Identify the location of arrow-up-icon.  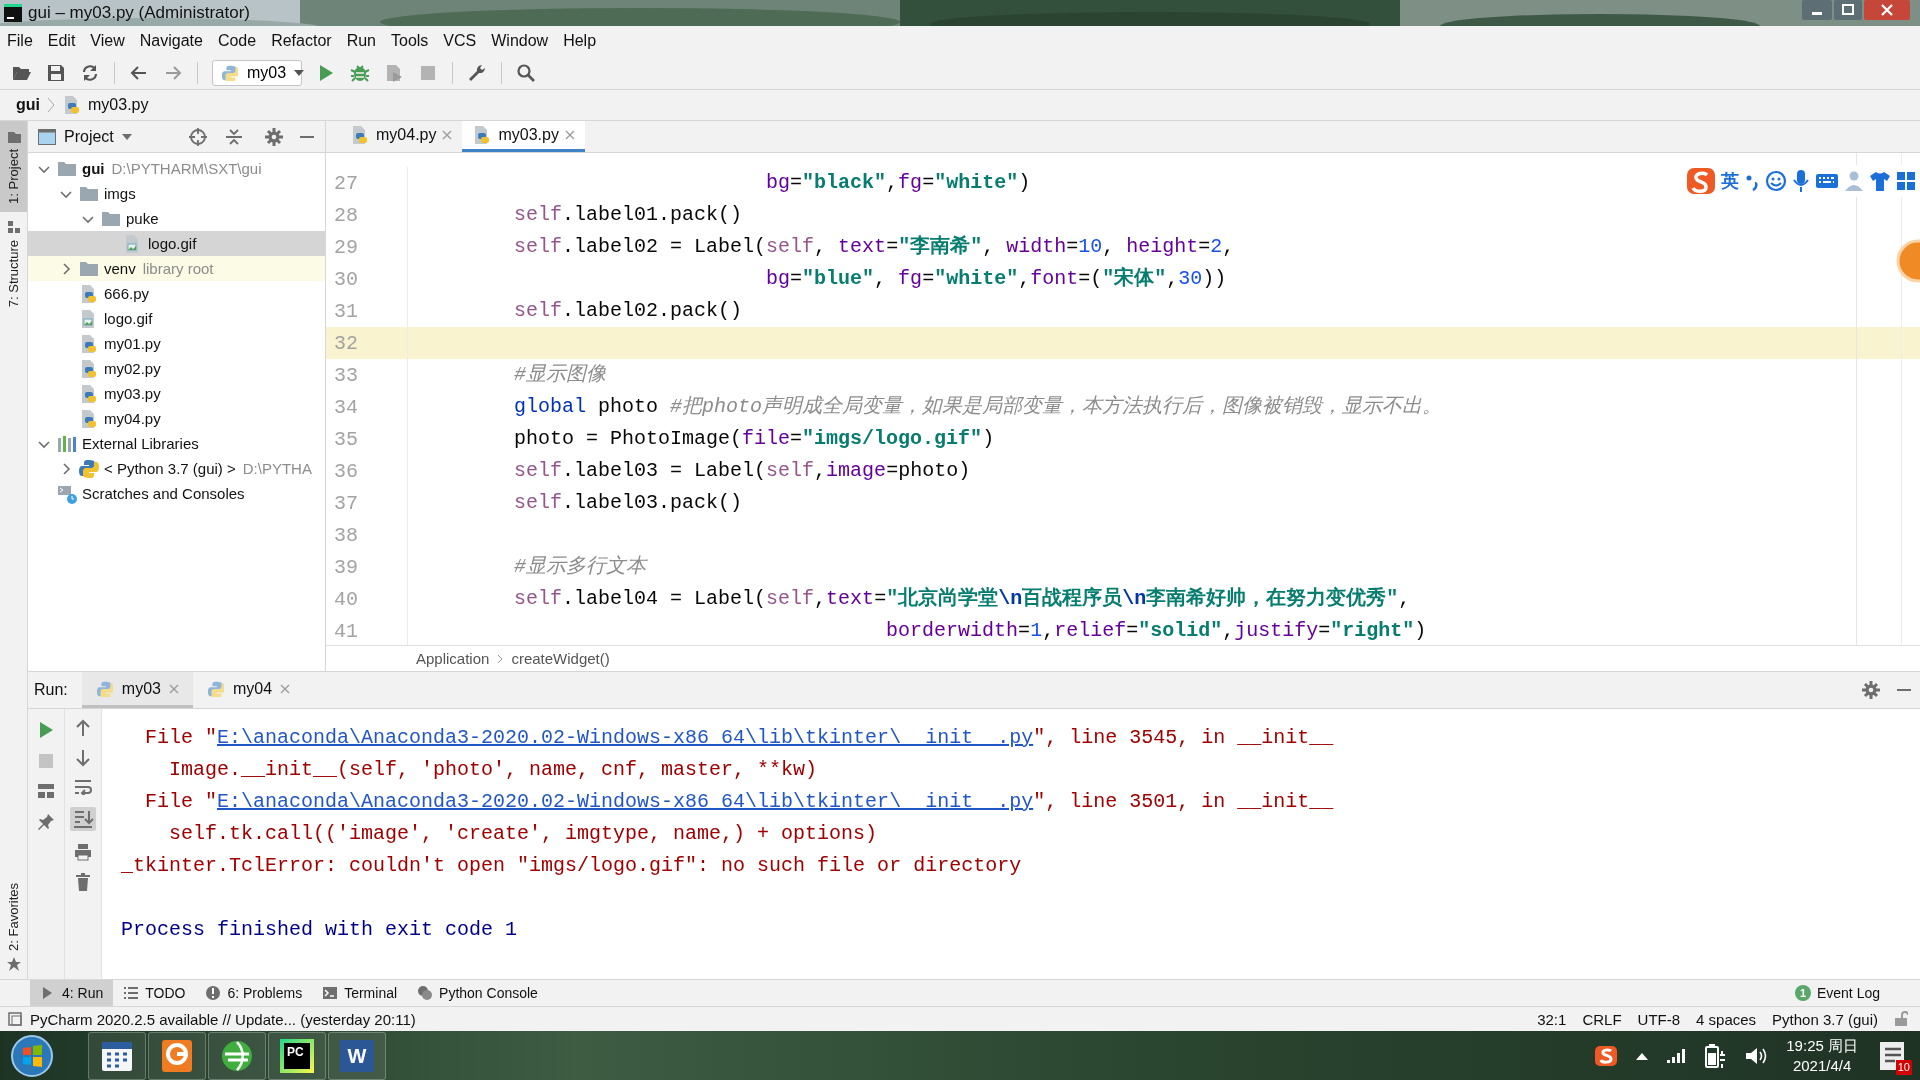
(83, 728).